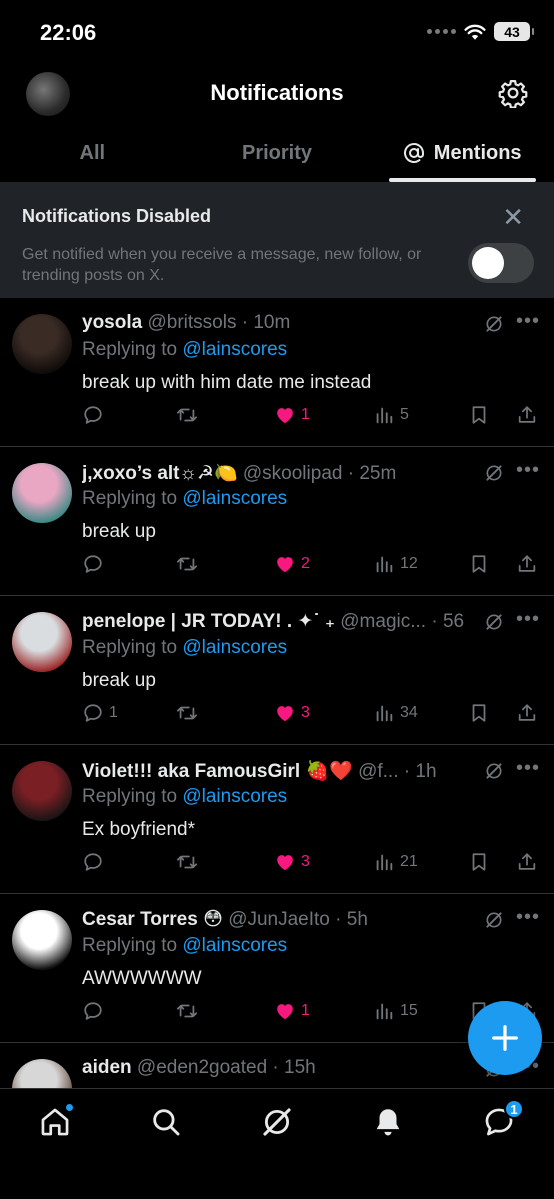  I want to click on views-button: 12, so click(395, 564).